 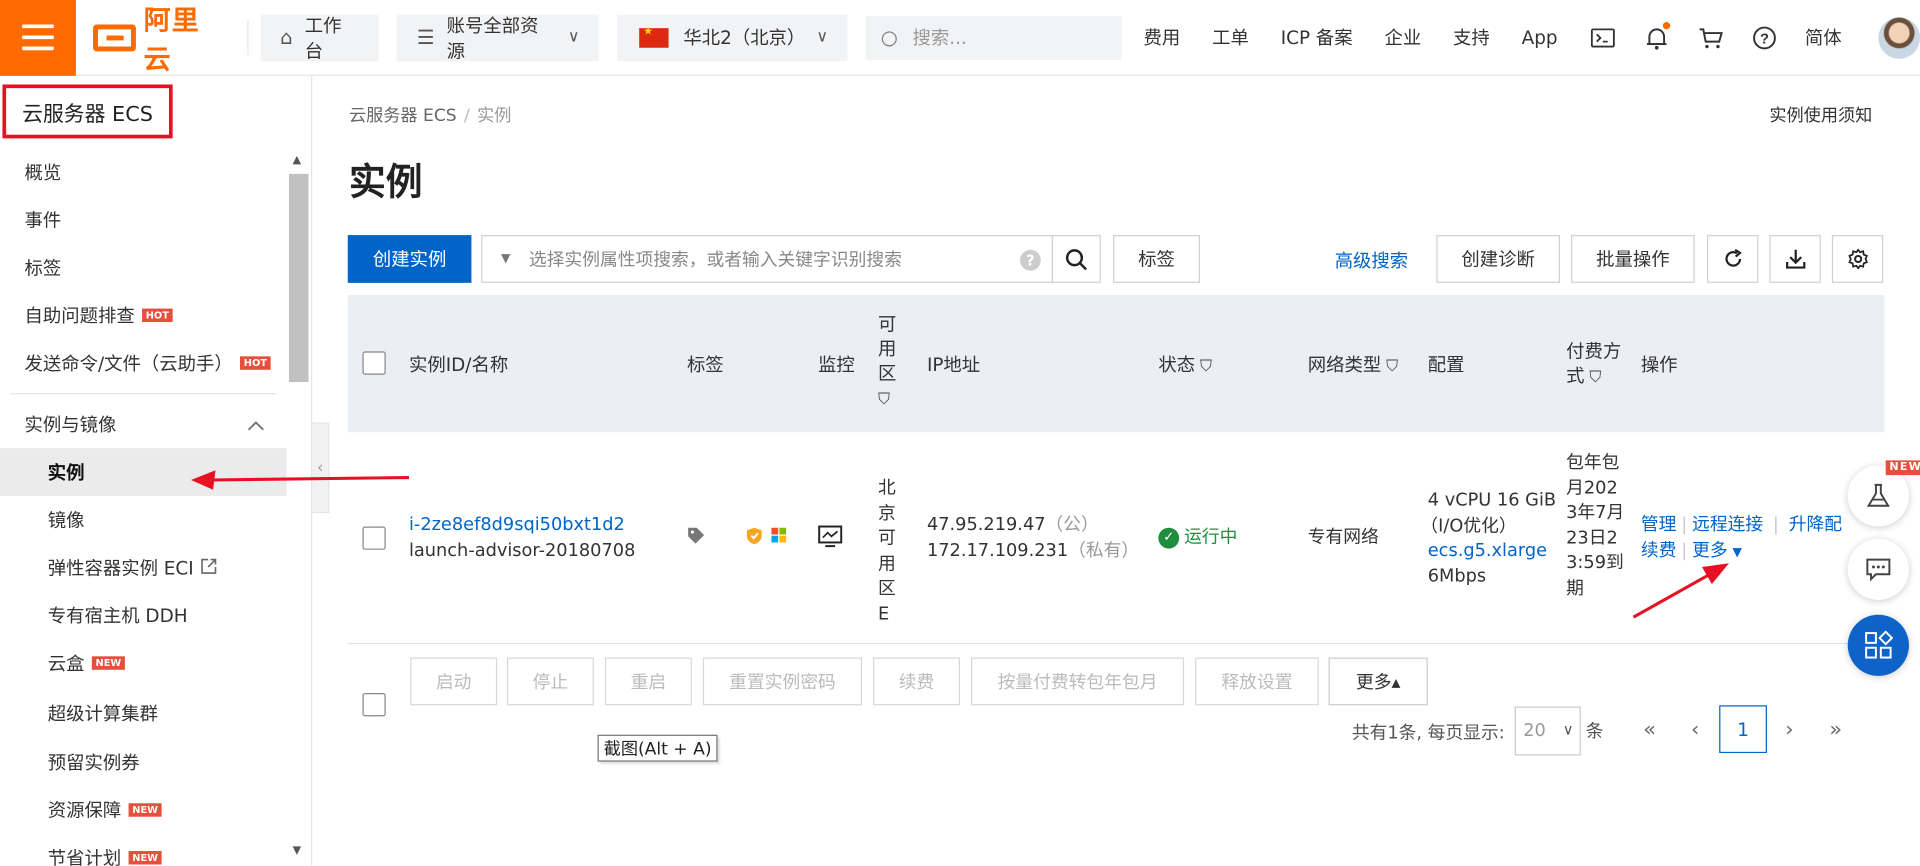 What do you see at coordinates (409, 259) in the screenshot?
I see `create-instance-button: 创建实例` at bounding box center [409, 259].